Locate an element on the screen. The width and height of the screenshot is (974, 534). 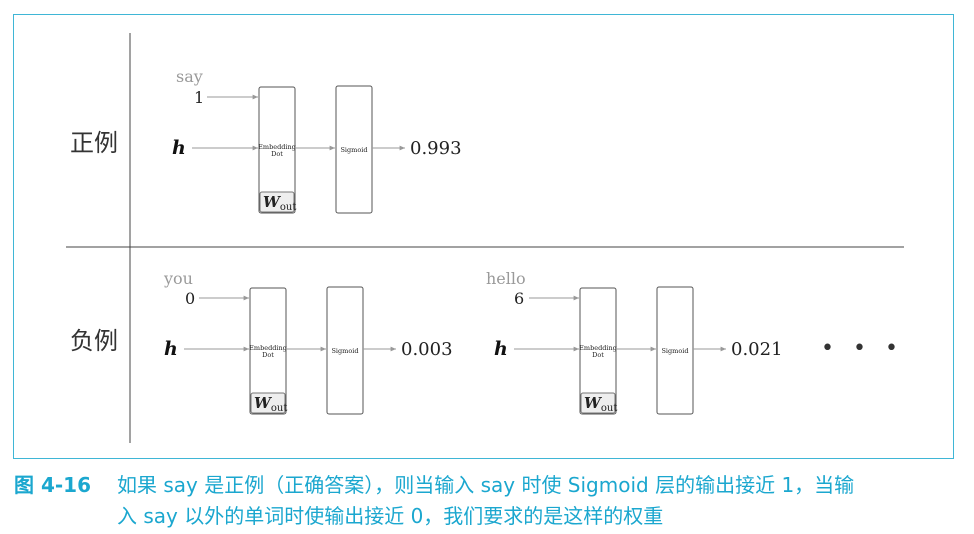
example-say: say 1 h Embedding Dot Wout Sigmoid 0.993 is located at coordinates (317, 140).